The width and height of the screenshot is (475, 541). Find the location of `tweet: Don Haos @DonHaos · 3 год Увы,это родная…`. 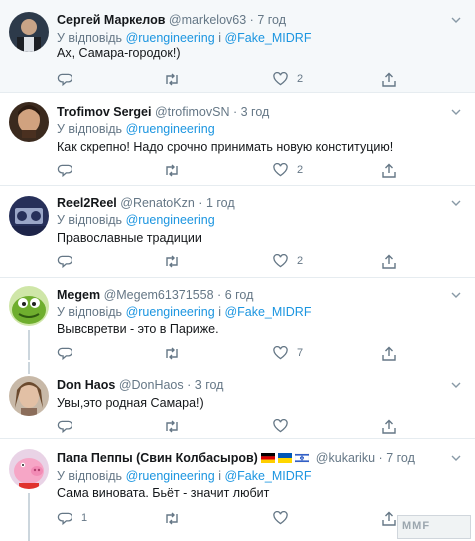

tweet: Don Haos @DonHaos · 3 год Увы,это родная… is located at coordinates (237, 400).